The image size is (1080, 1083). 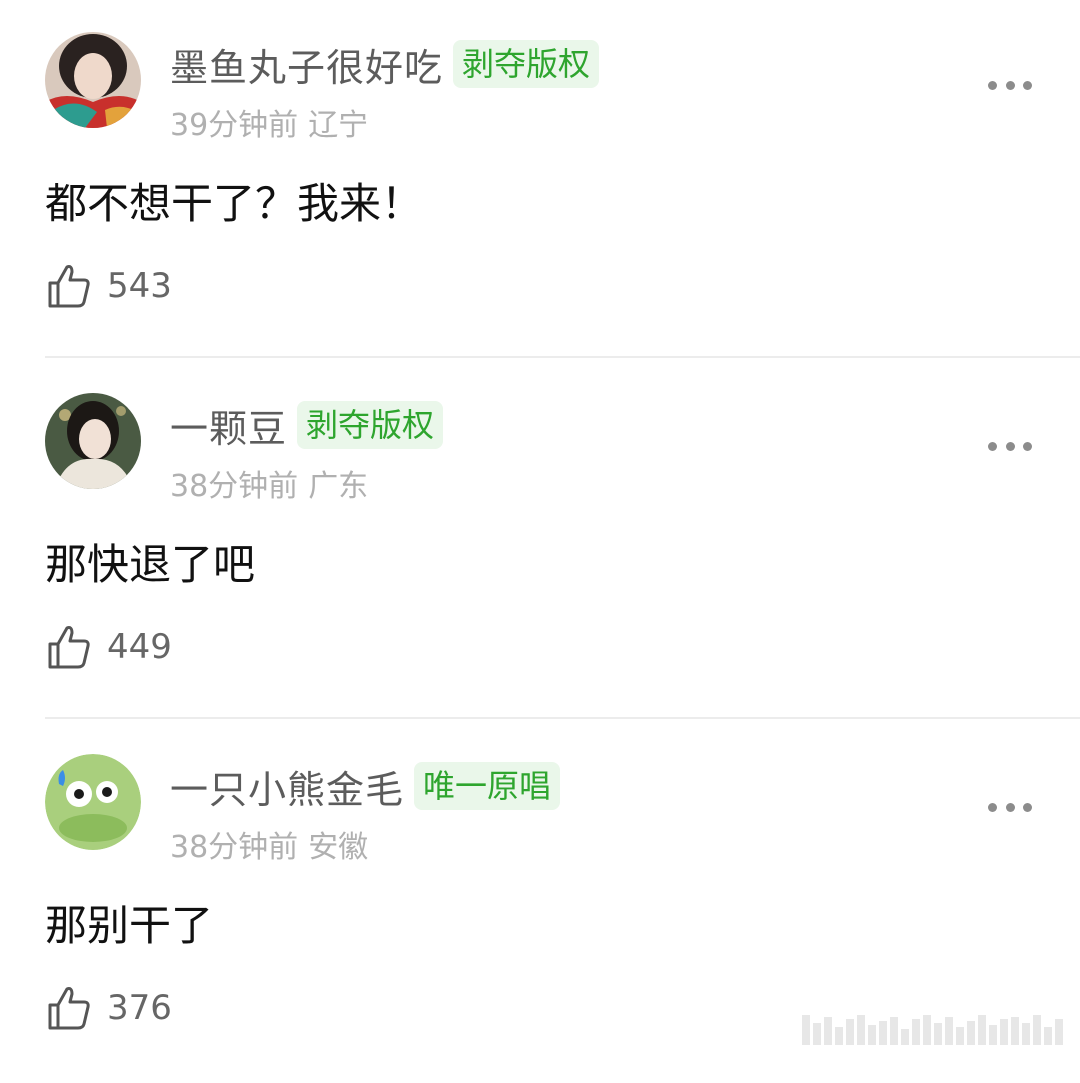 I want to click on username: 墨鱼丸子很好吃, so click(x=306, y=64).